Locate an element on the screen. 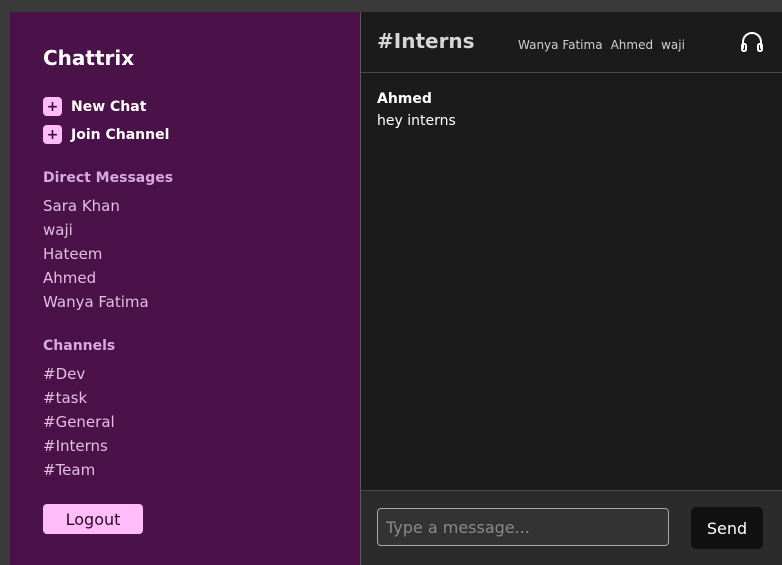 This screenshot has height=565, width=782. direct-messages-heading: Direct Messages is located at coordinates (108, 178).